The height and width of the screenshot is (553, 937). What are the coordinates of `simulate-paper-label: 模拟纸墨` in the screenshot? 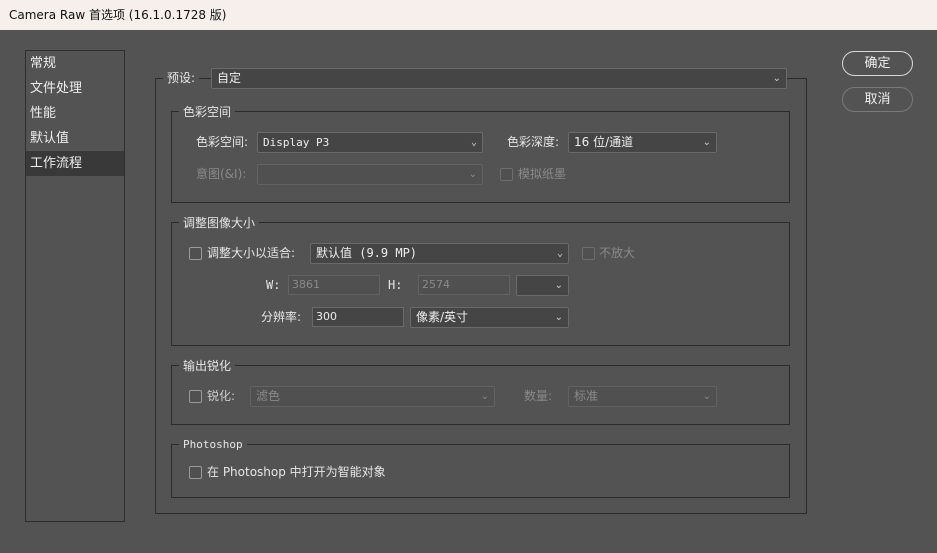 It's located at (542, 174).